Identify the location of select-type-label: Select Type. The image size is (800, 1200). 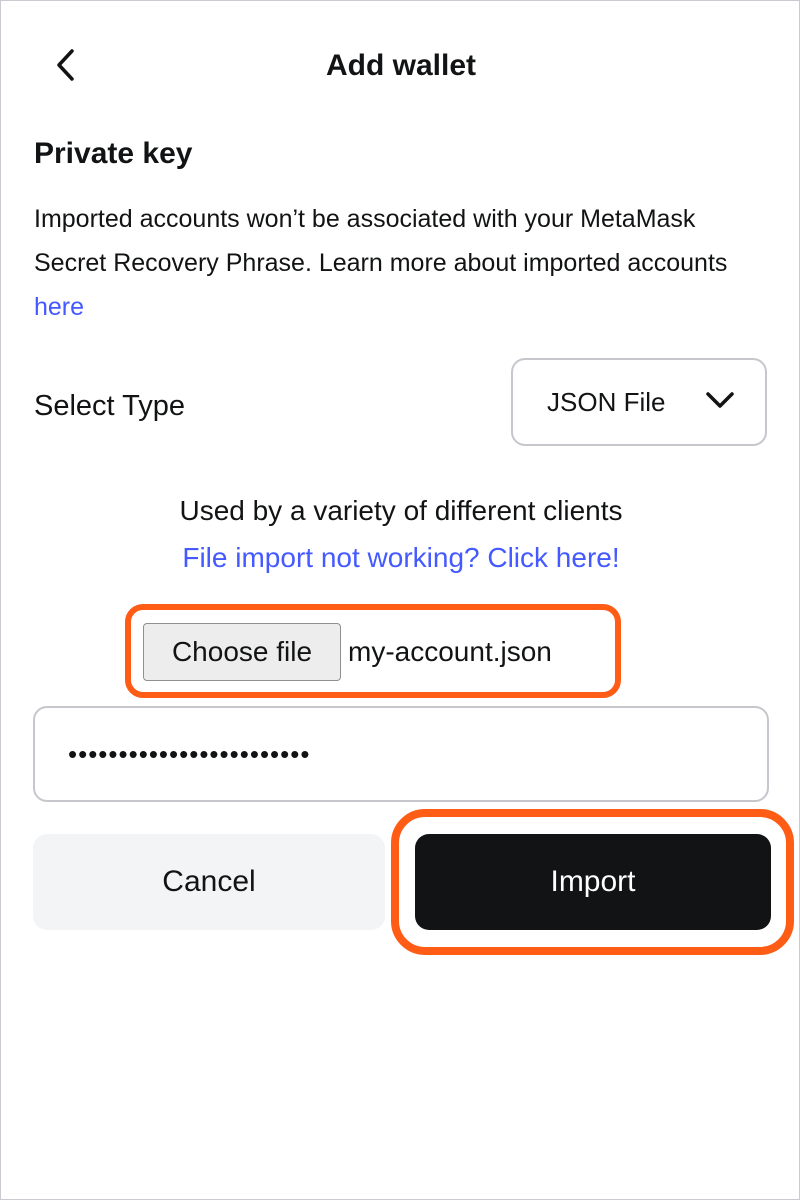
(110, 406).